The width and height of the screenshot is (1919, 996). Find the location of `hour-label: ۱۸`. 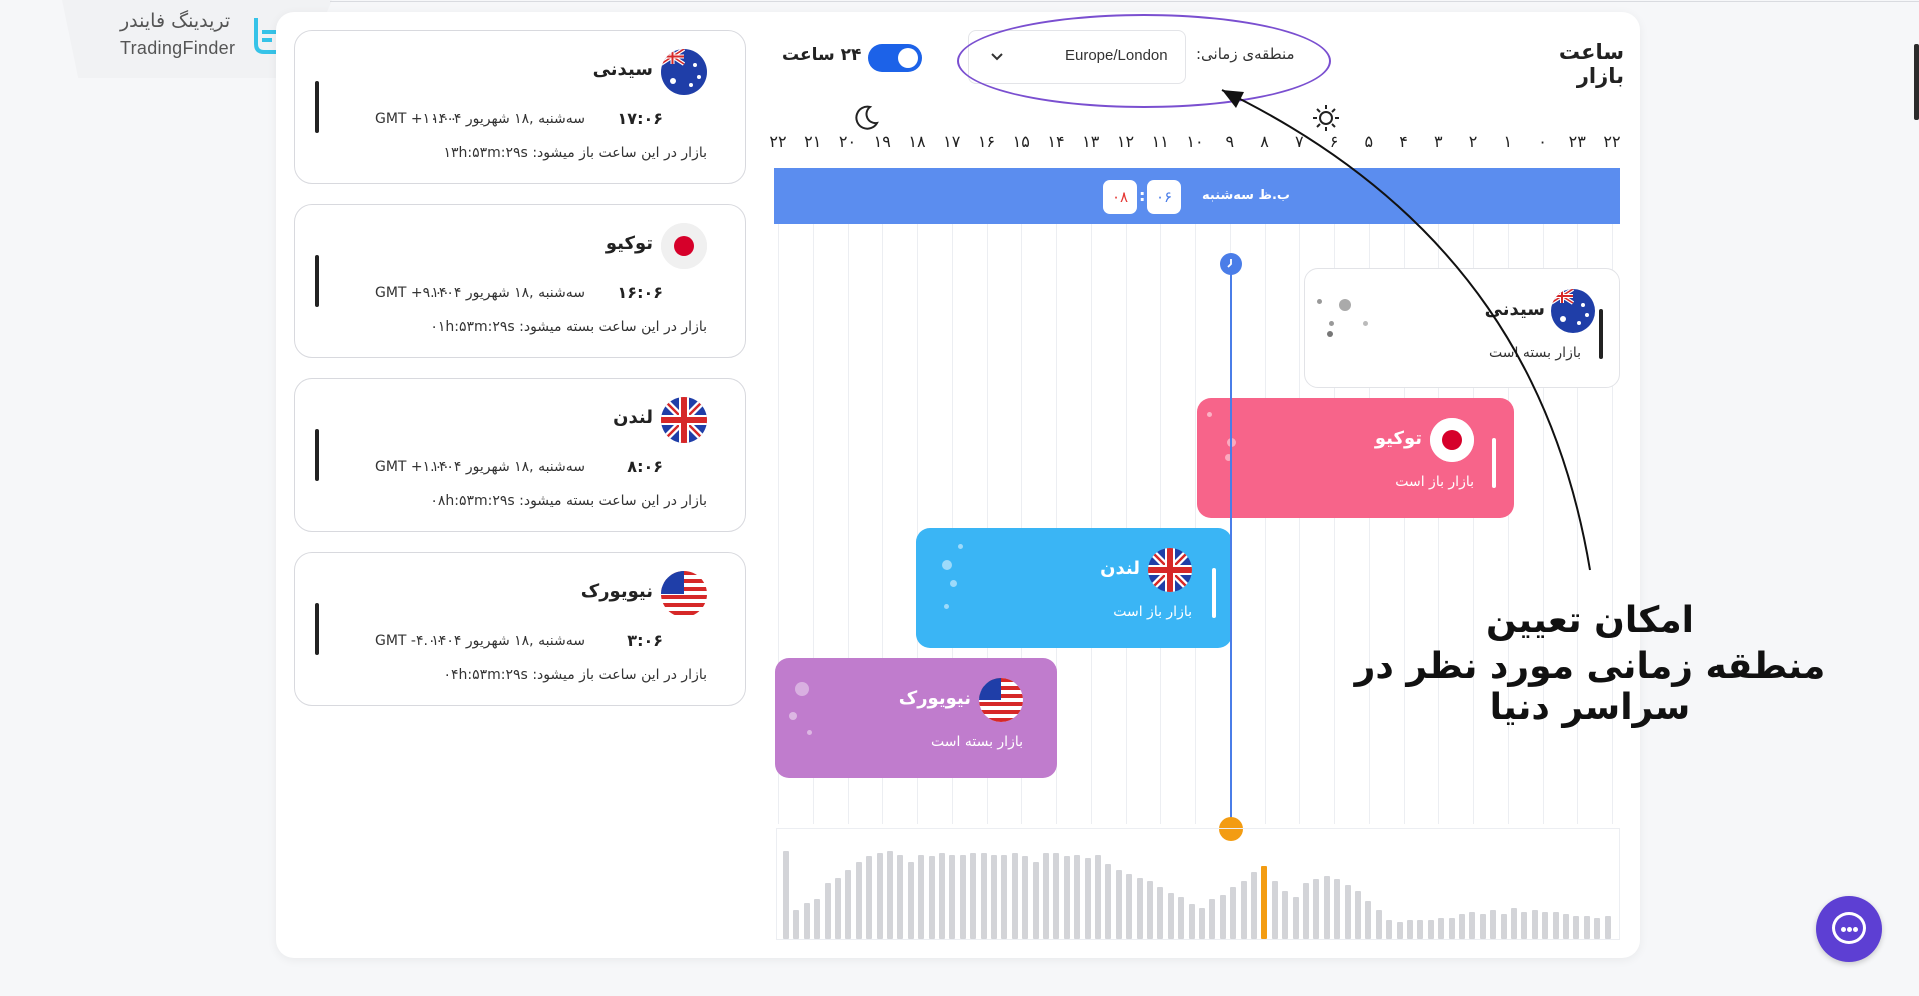

hour-label: ۱۸ is located at coordinates (917, 141).